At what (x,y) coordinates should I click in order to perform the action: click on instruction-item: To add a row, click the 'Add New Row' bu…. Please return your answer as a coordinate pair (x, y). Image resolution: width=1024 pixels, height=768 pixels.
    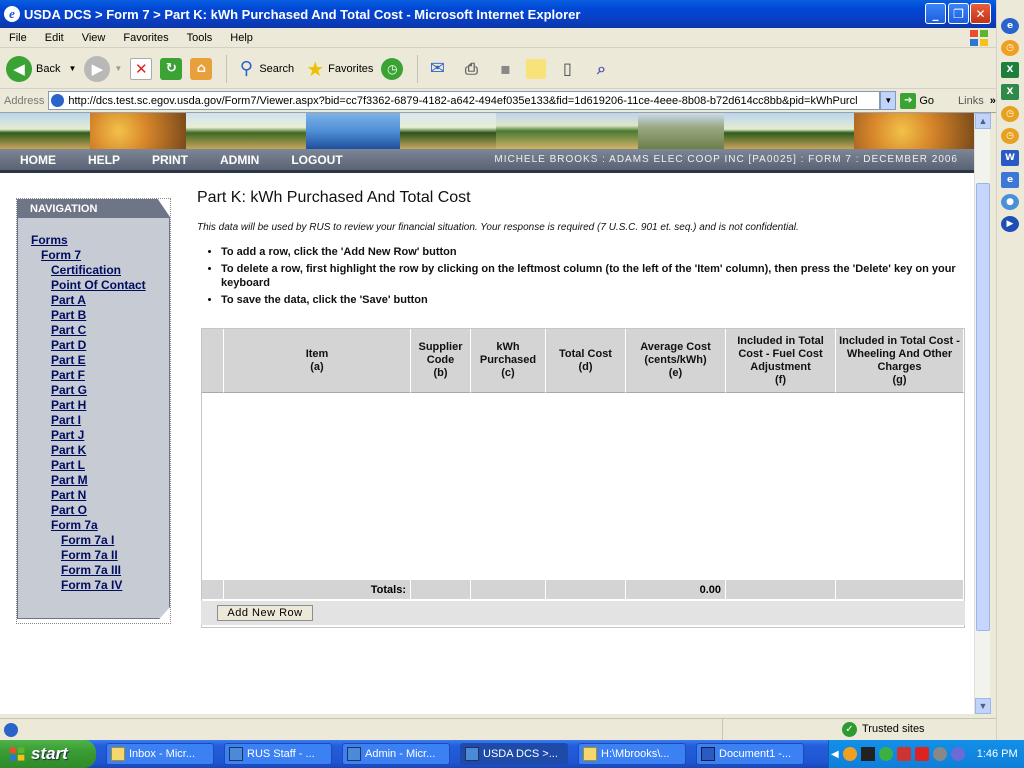
    Looking at the image, I should click on (593, 252).